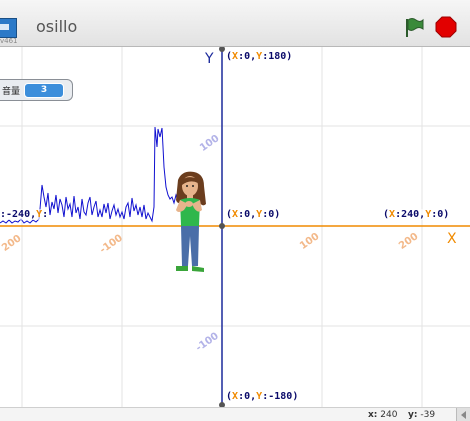 This screenshot has height=421, width=470. Describe the element at coordinates (222, 49) in the screenshot. I see `y-top-marker` at that location.